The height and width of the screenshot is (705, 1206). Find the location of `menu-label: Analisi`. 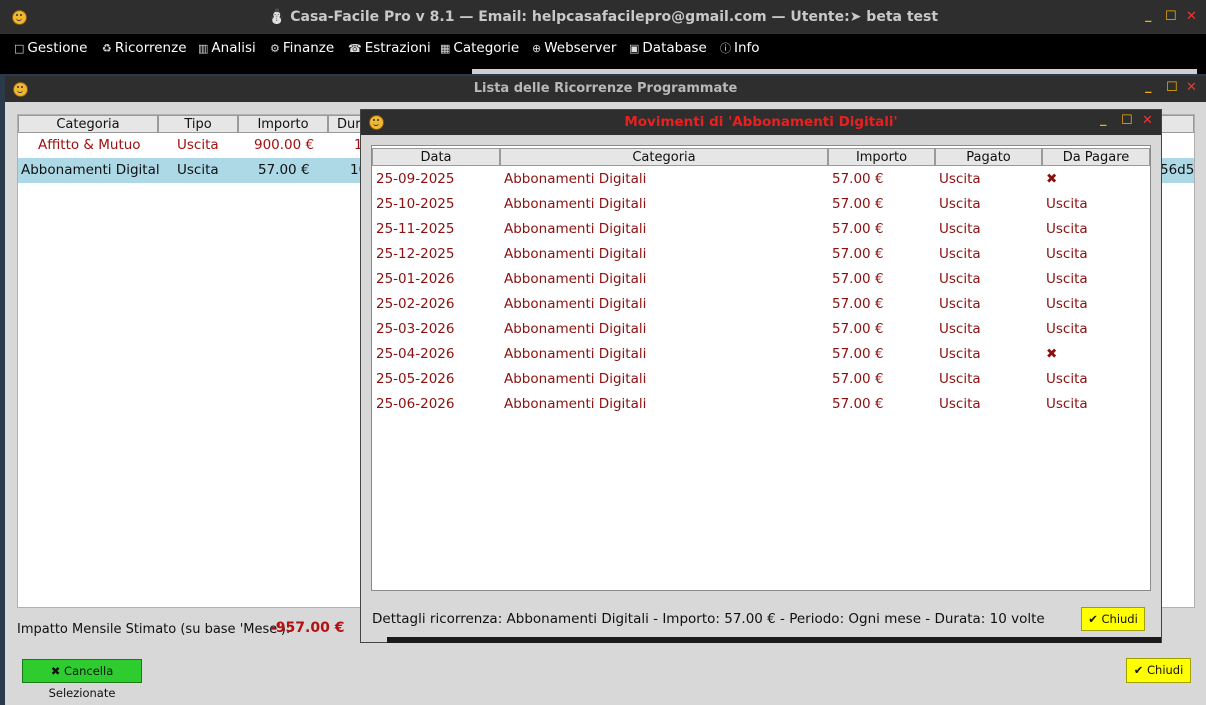

menu-label: Analisi is located at coordinates (233, 48).